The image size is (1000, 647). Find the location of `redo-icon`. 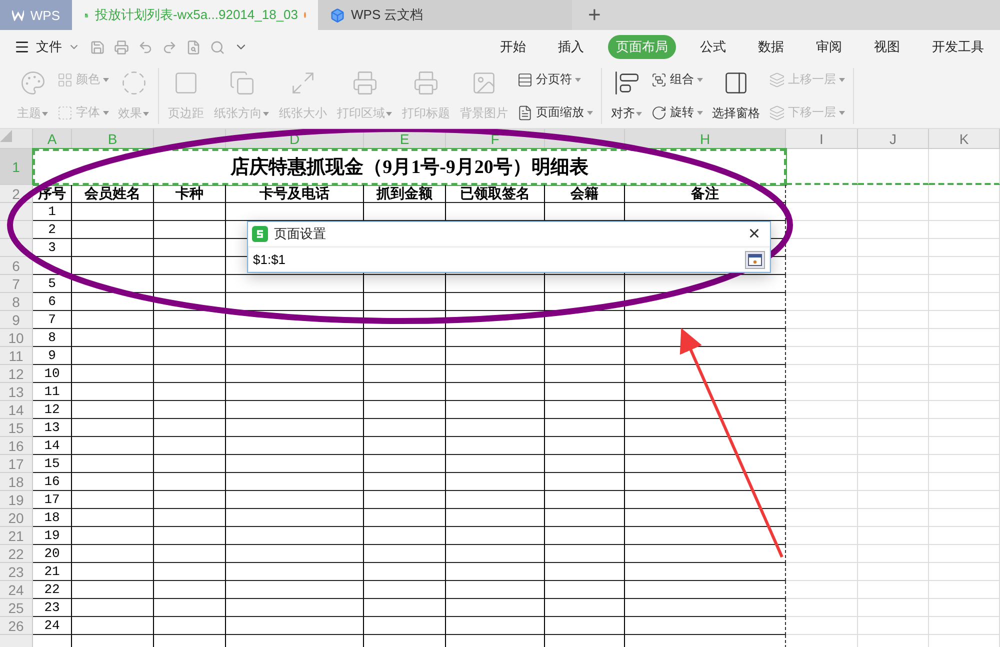

redo-icon is located at coordinates (169, 47).